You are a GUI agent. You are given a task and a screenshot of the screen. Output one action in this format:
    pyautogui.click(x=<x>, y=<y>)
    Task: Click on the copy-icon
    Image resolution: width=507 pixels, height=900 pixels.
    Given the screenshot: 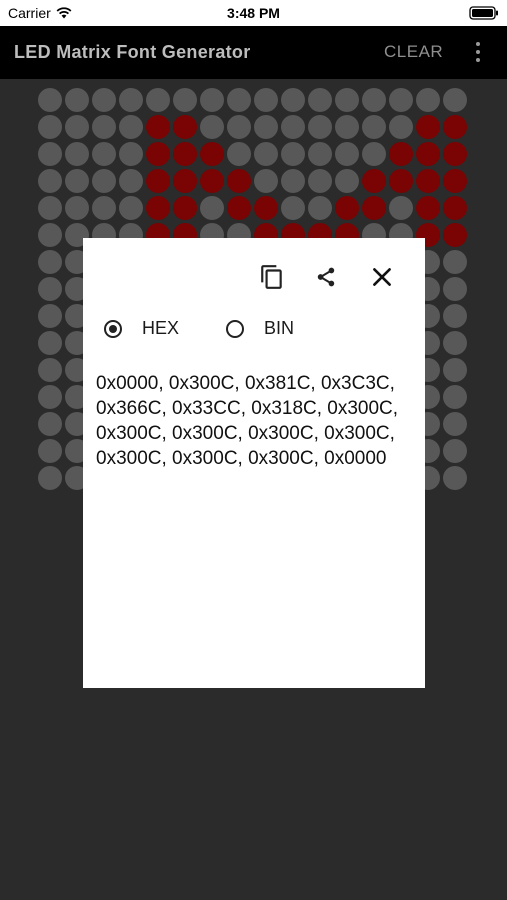 What is the action you would take?
    pyautogui.click(x=272, y=277)
    